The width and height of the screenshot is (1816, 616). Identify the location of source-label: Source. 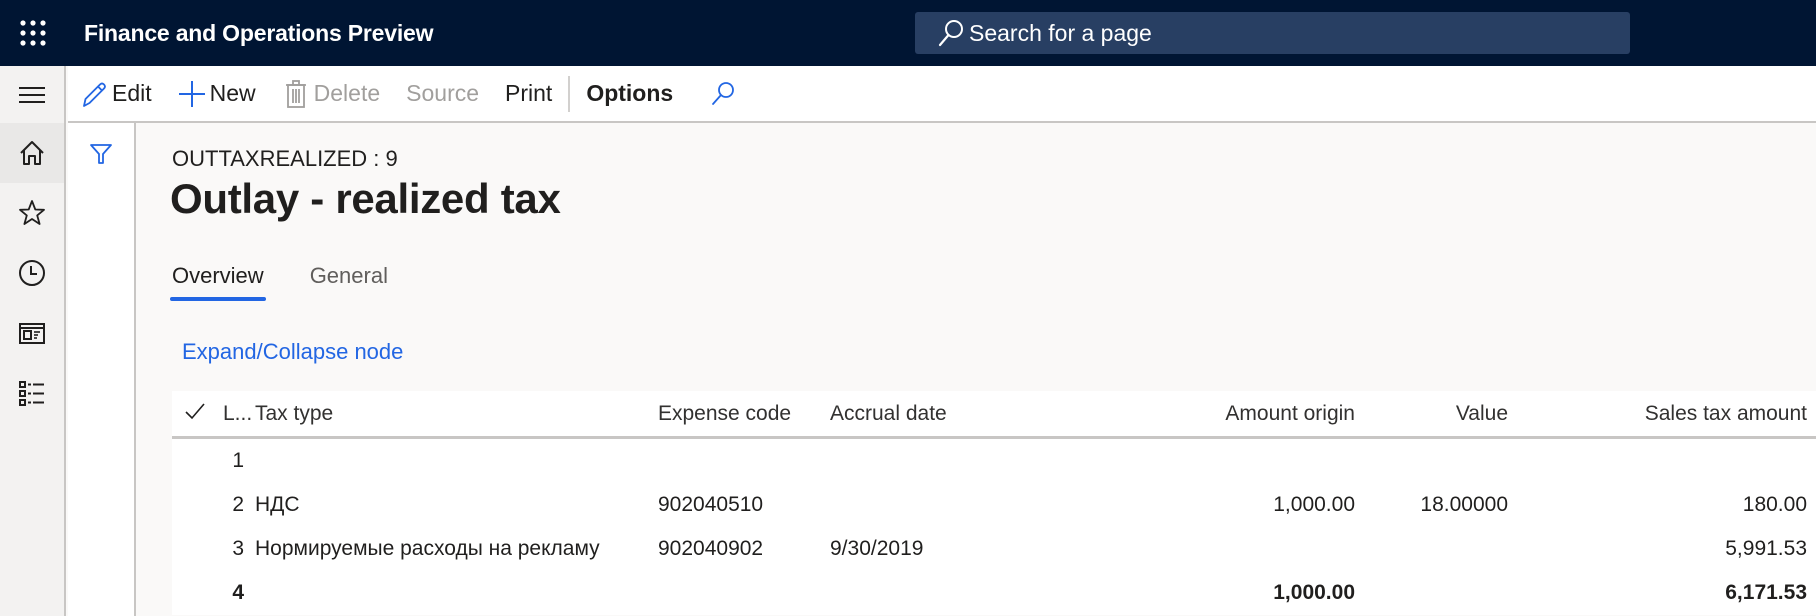
(443, 93).